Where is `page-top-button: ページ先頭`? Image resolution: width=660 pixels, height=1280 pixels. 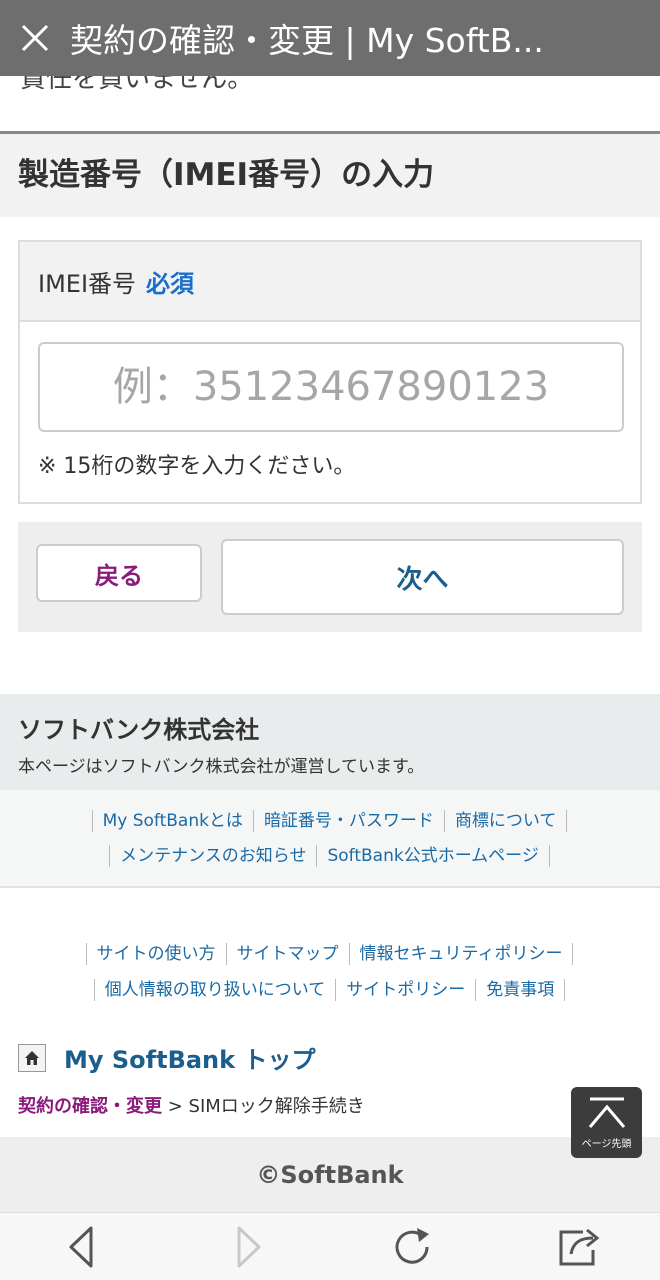
page-top-button: ページ先頭 is located at coordinates (606, 1122).